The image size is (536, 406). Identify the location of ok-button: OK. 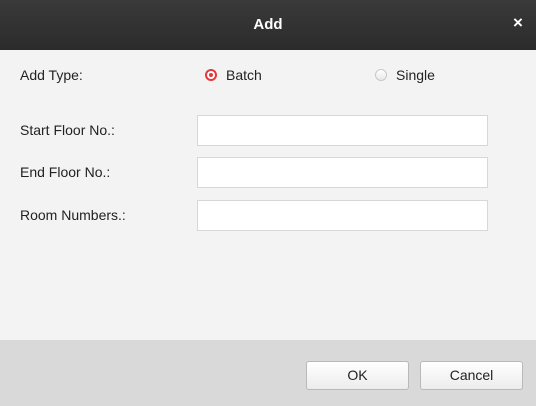
(357, 375).